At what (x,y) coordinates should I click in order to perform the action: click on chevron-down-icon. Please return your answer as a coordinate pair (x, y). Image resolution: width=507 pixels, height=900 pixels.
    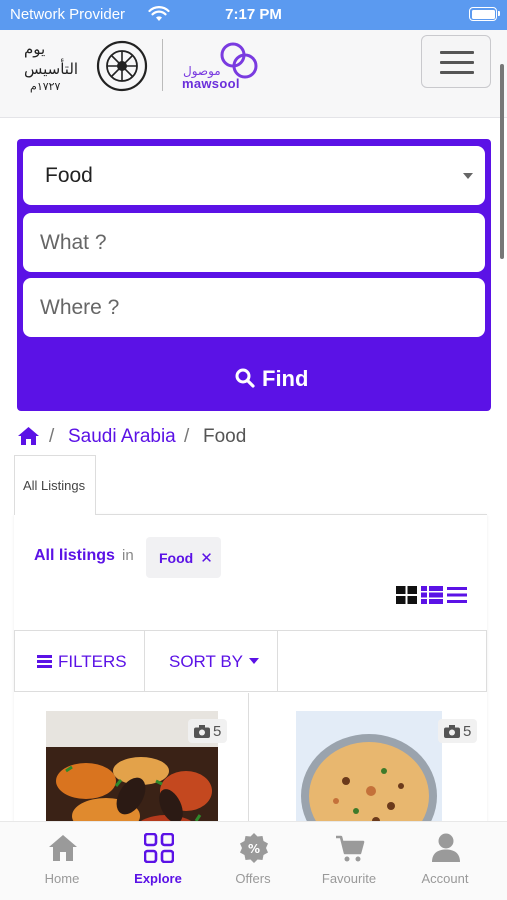
    Looking at the image, I should click on (468, 176).